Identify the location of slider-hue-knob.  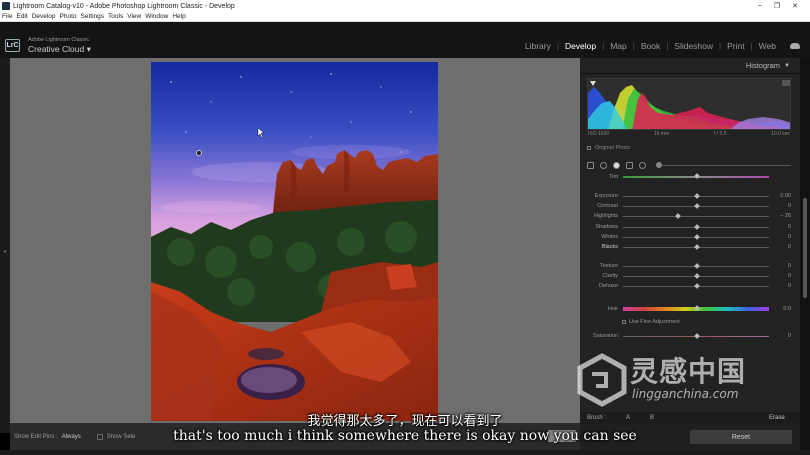
(696, 308).